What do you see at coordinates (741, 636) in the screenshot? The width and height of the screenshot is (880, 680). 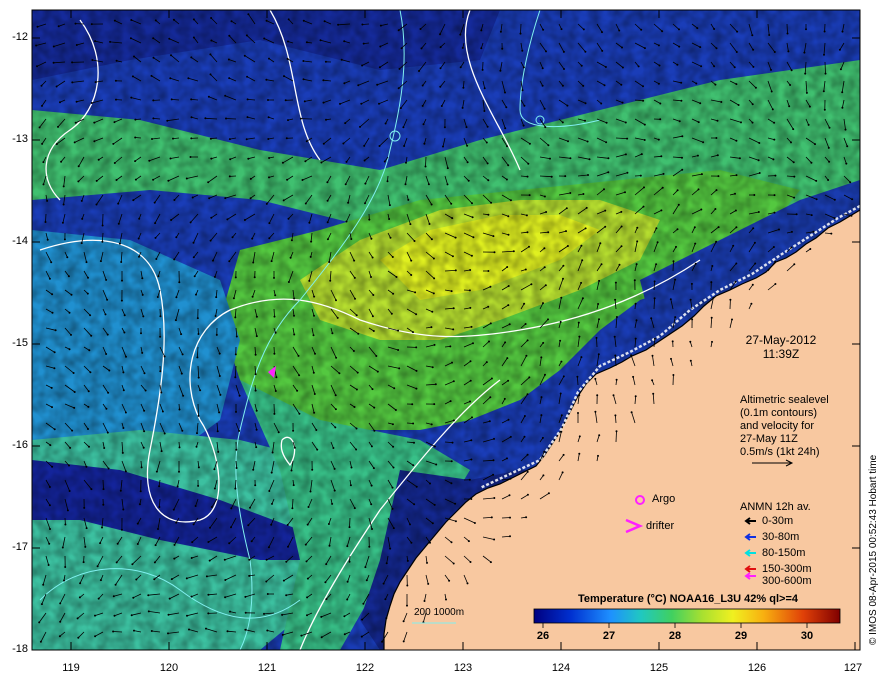 I see `colorbar-tick-label: 29` at bounding box center [741, 636].